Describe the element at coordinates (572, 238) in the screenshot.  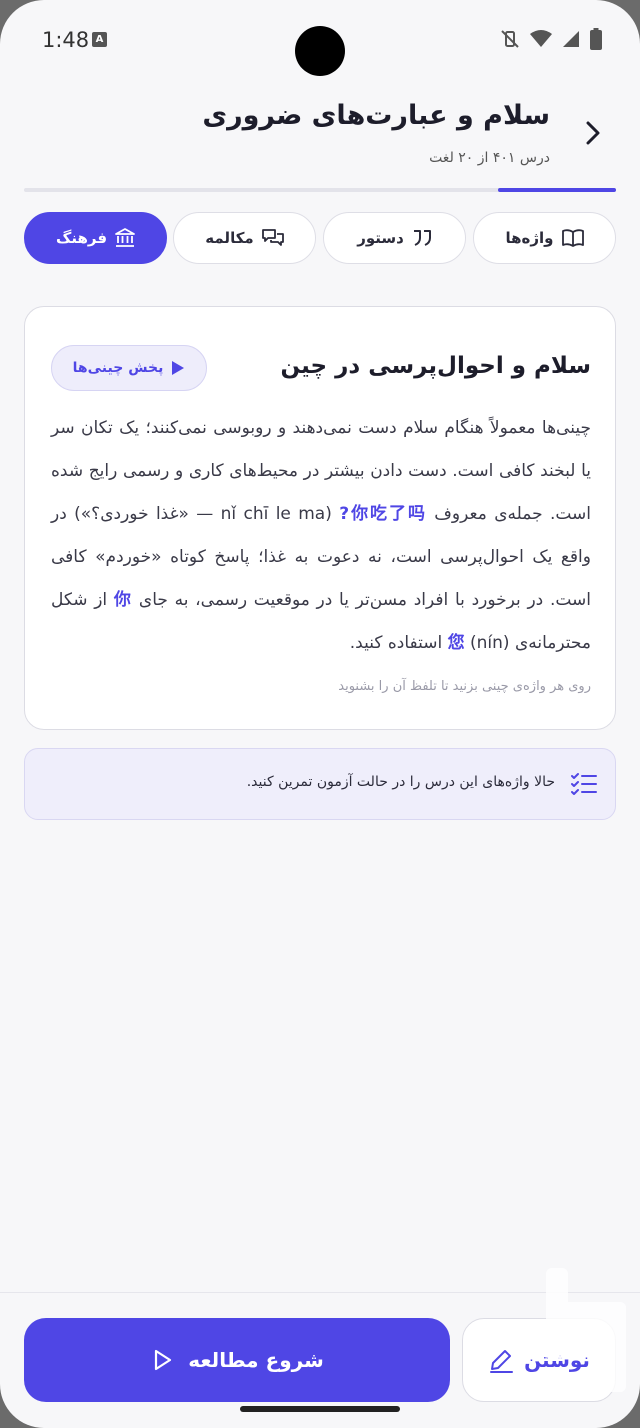
I see `book-icon` at that location.